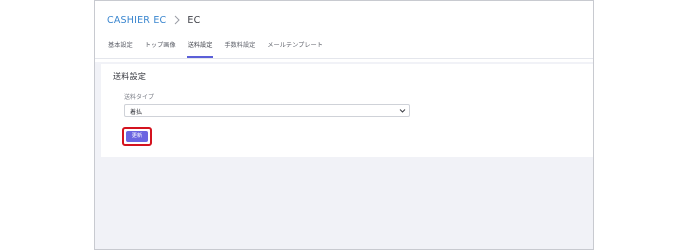 This screenshot has width=688, height=251. What do you see at coordinates (267, 110) in the screenshot?
I see `shipping-type-select: 着払` at bounding box center [267, 110].